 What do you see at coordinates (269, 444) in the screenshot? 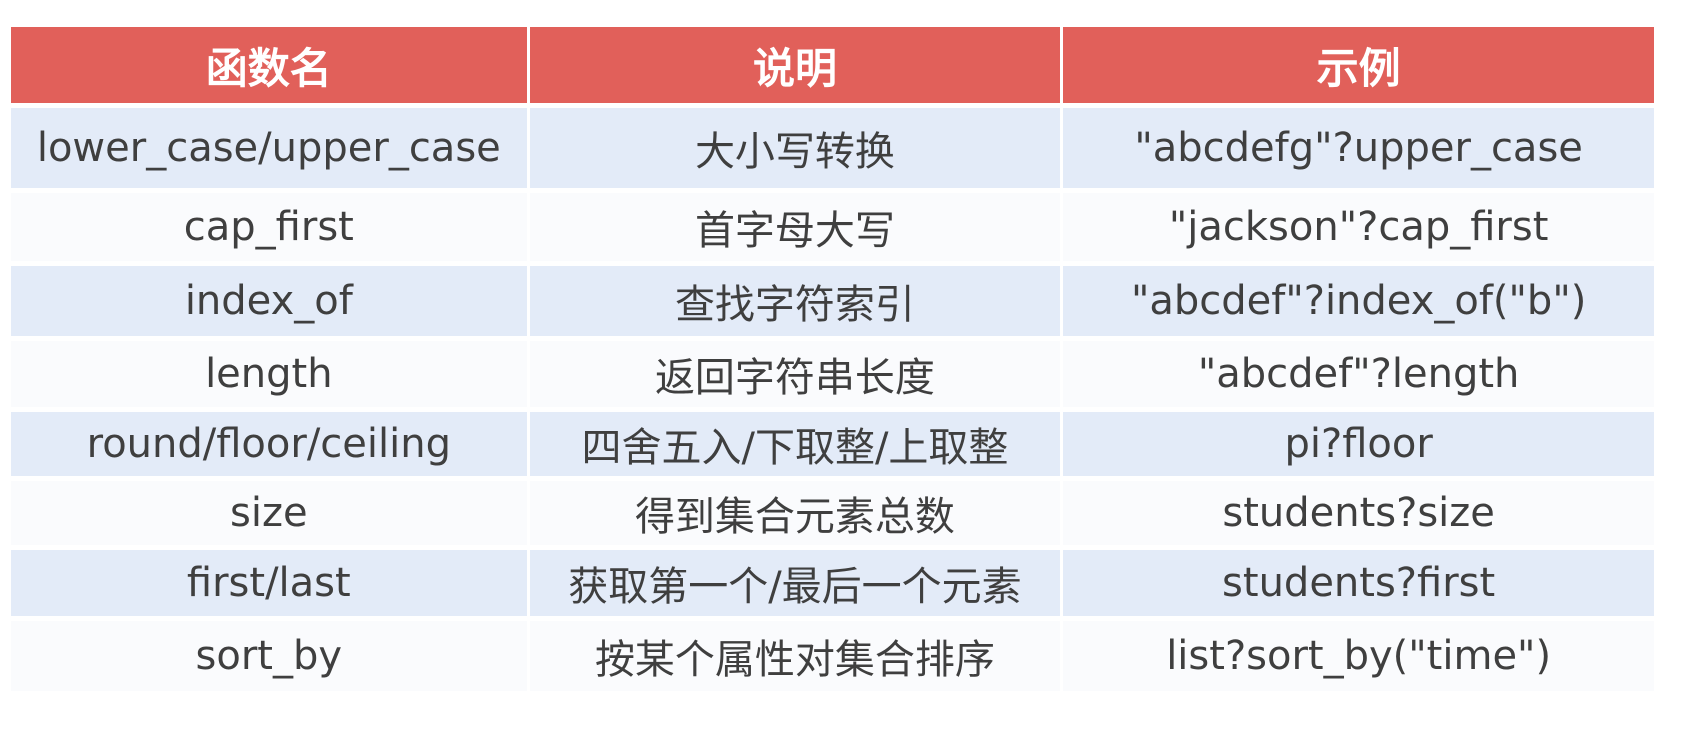
I see `function-name-cell: round/floor/ceiling` at bounding box center [269, 444].